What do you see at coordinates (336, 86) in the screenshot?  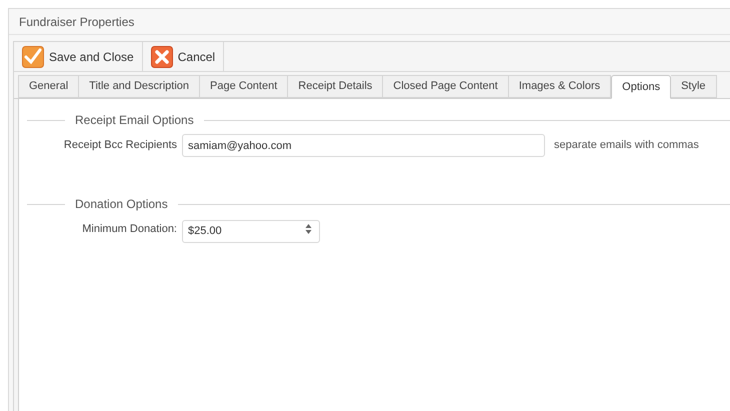 I see `tab: Receipt Details` at bounding box center [336, 86].